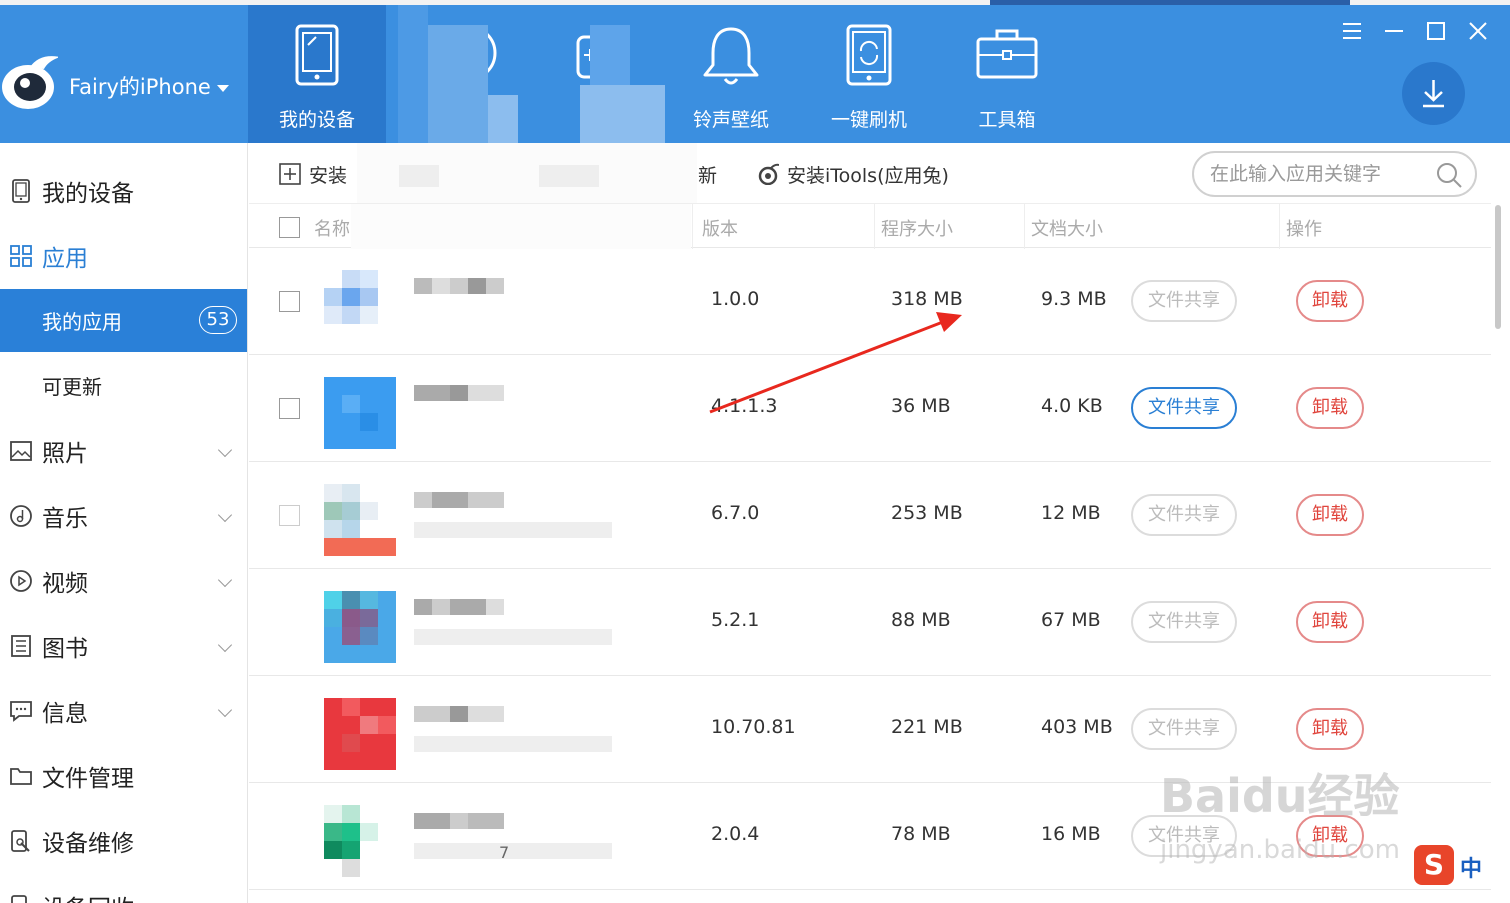 This screenshot has height=903, width=1510. I want to click on sidebar-item-label: 信息, so click(65, 714).